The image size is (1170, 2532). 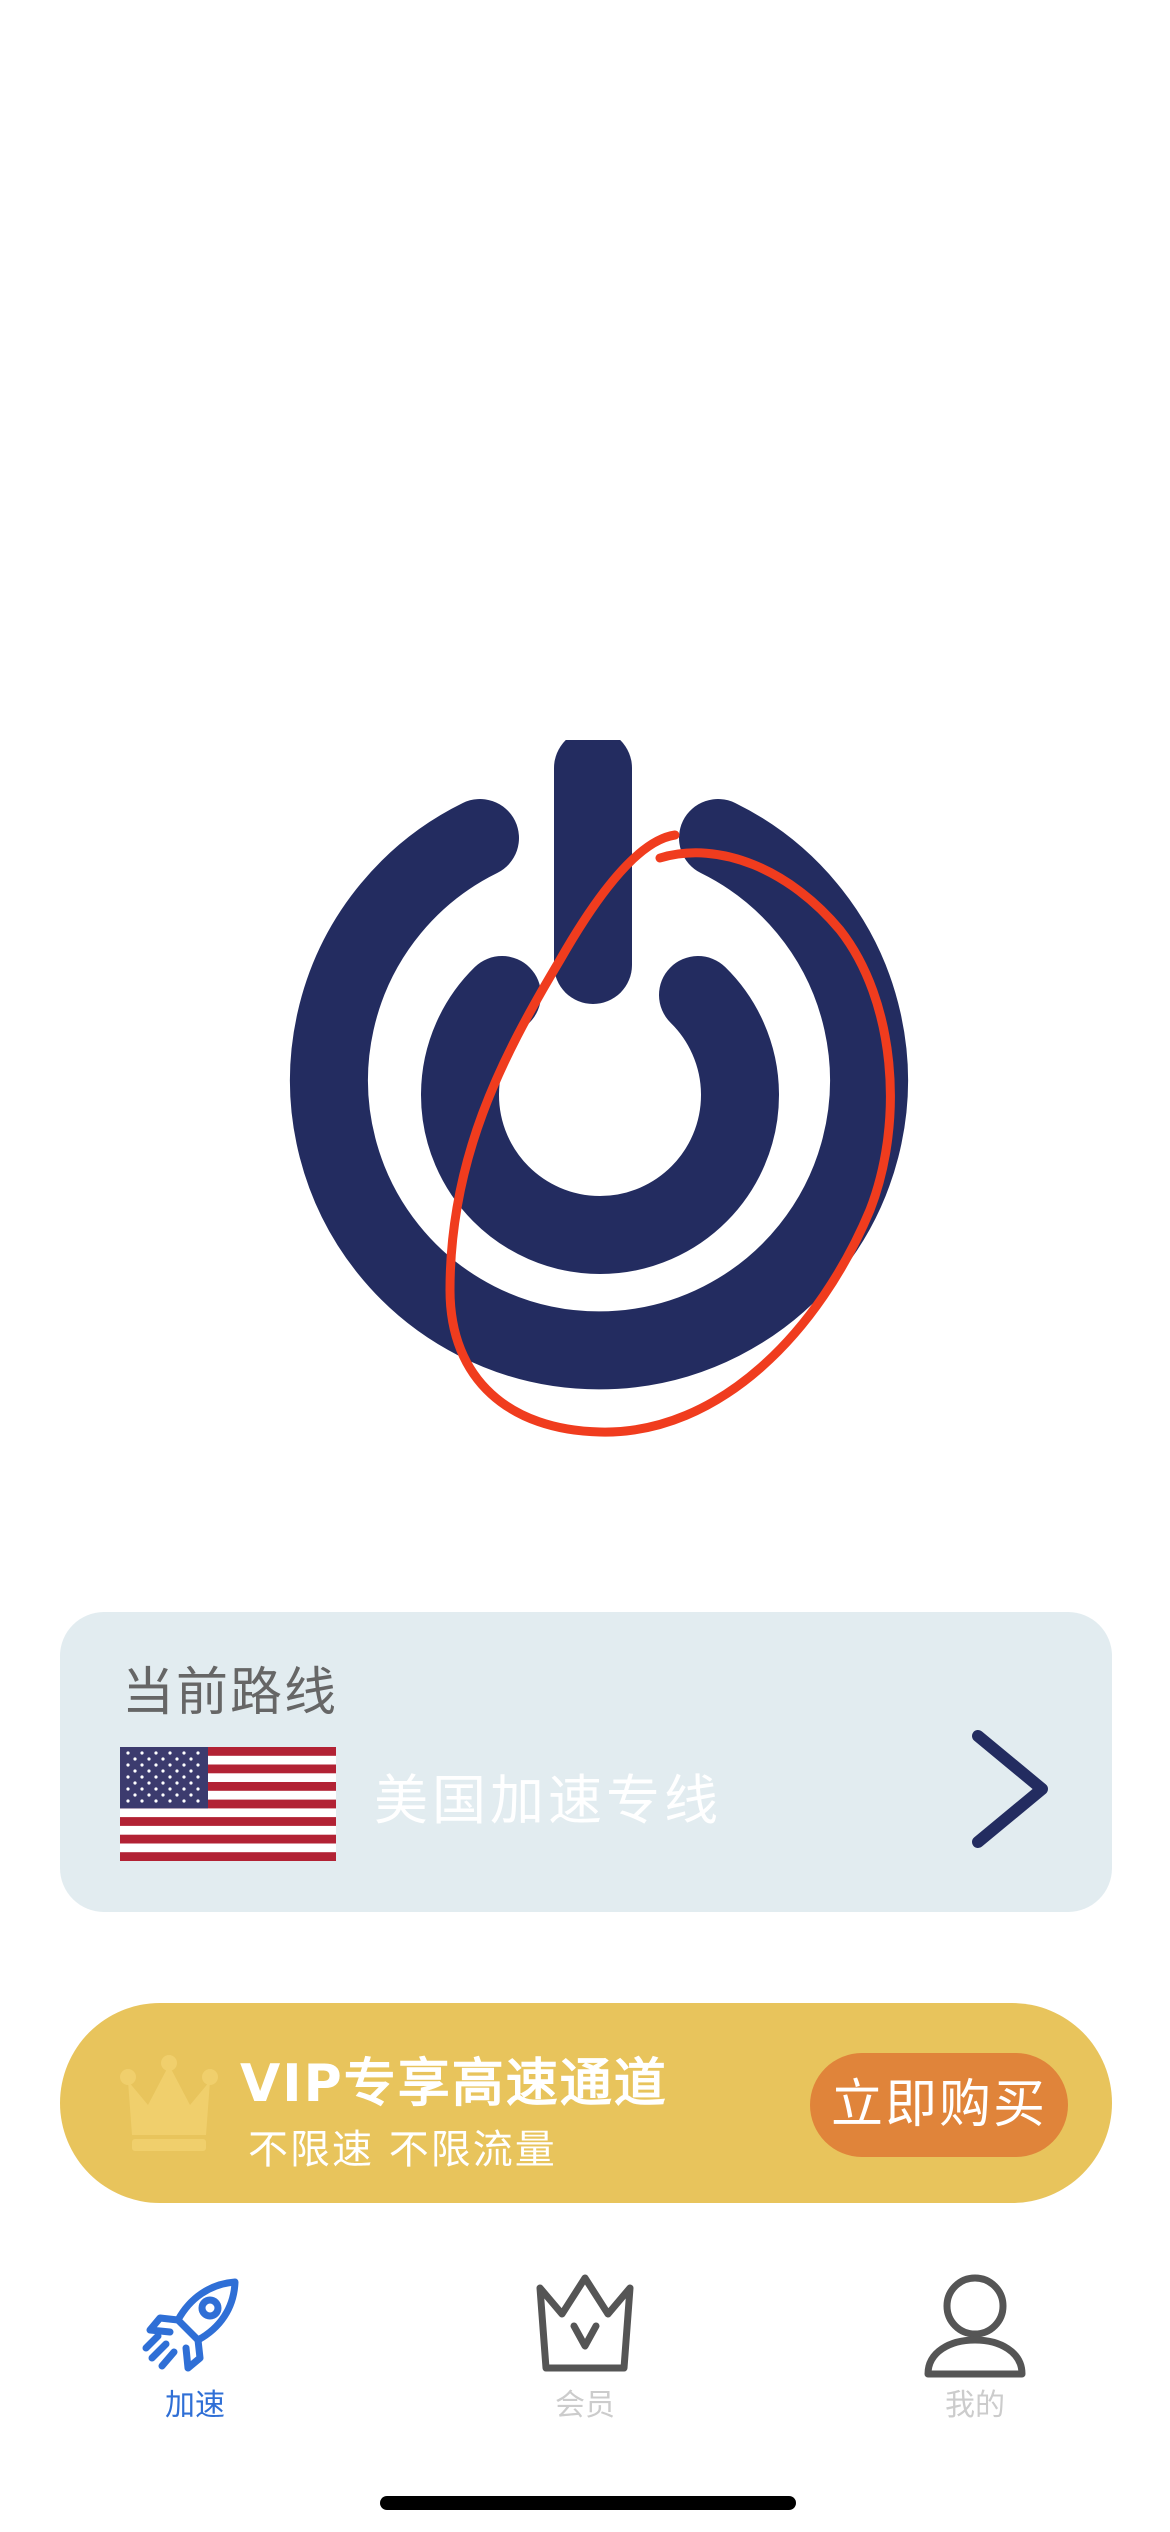 What do you see at coordinates (1009, 1789) in the screenshot?
I see `chevron-right-icon` at bounding box center [1009, 1789].